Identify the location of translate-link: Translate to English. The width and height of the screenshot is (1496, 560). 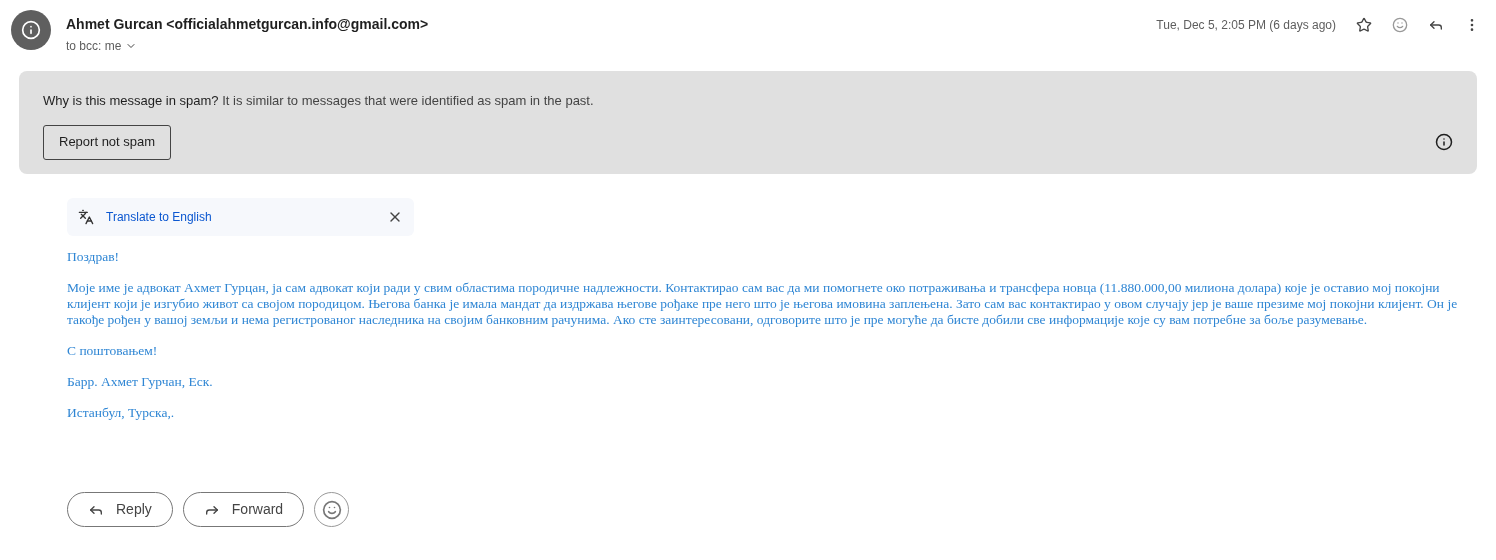
(159, 217).